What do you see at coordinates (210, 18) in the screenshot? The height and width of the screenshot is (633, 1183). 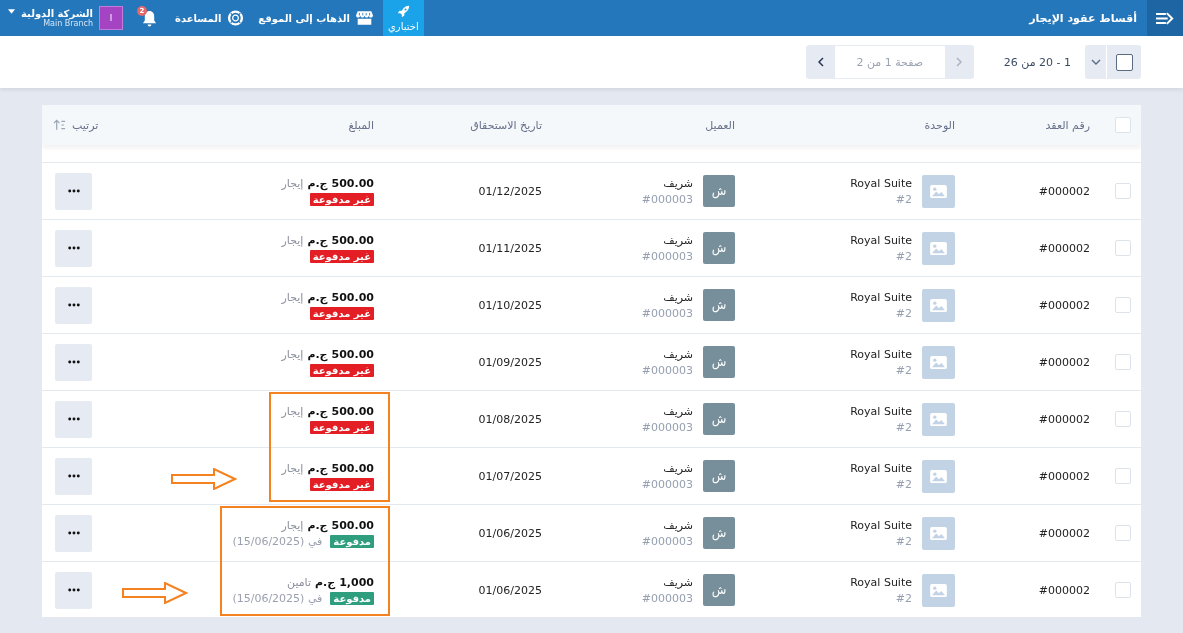 I see `top-link: المساعدة` at bounding box center [210, 18].